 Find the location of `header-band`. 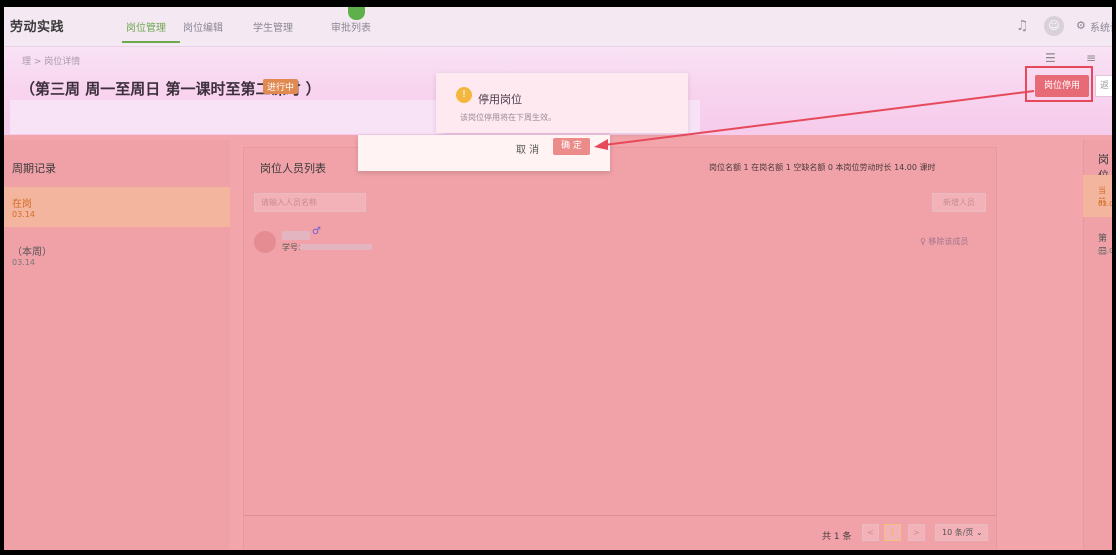

header-band is located at coordinates (227, 117).